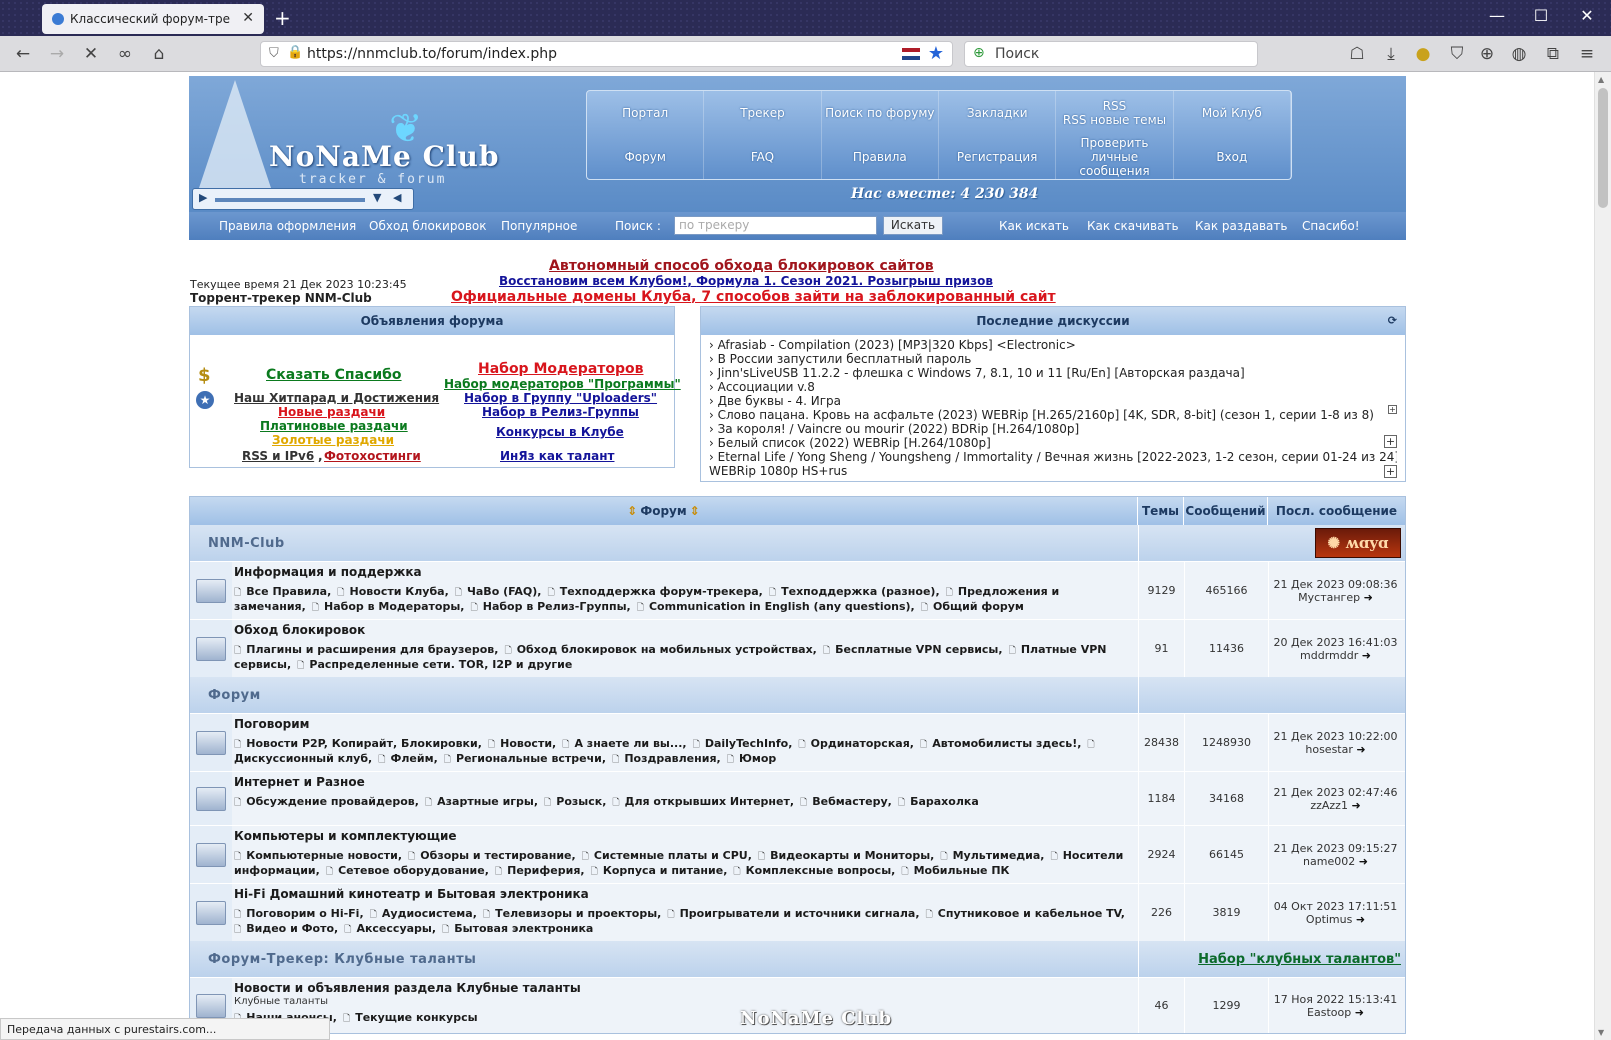 The width and height of the screenshot is (1611, 1040). Describe the element at coordinates (481, 801) in the screenshot. I see `subforum-link: Азартные игры,` at that location.